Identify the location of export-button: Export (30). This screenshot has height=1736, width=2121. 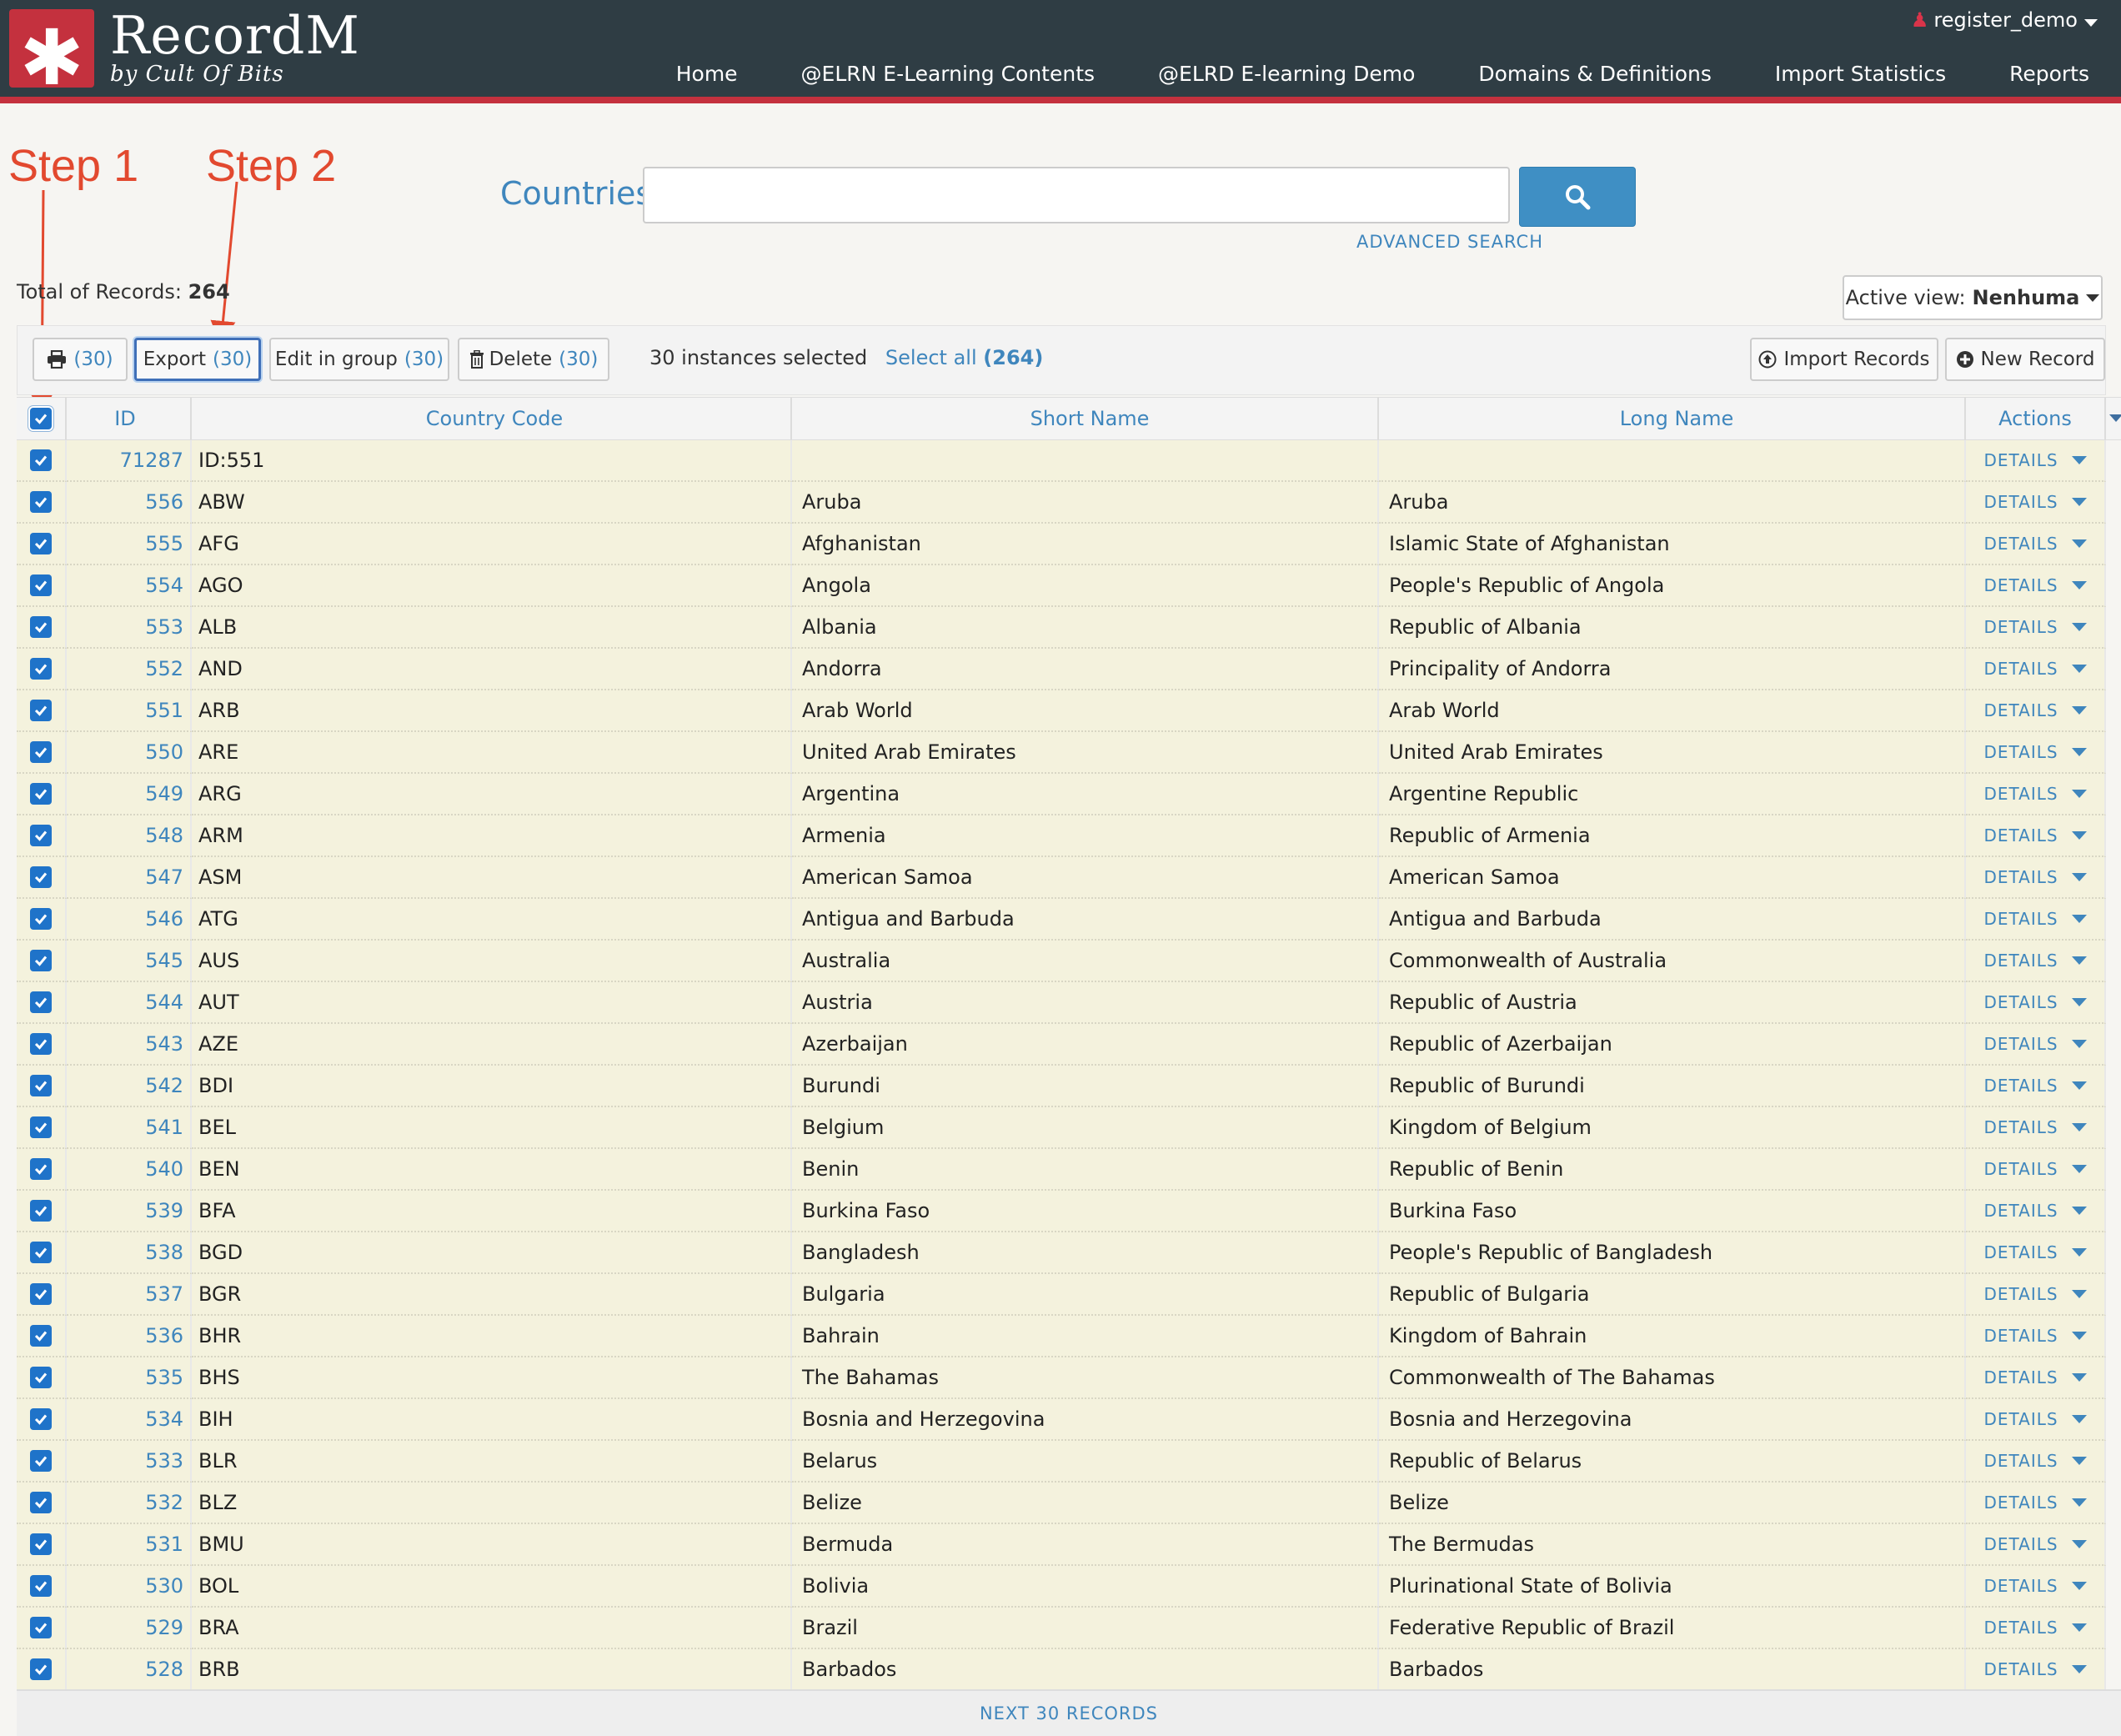
(197, 360).